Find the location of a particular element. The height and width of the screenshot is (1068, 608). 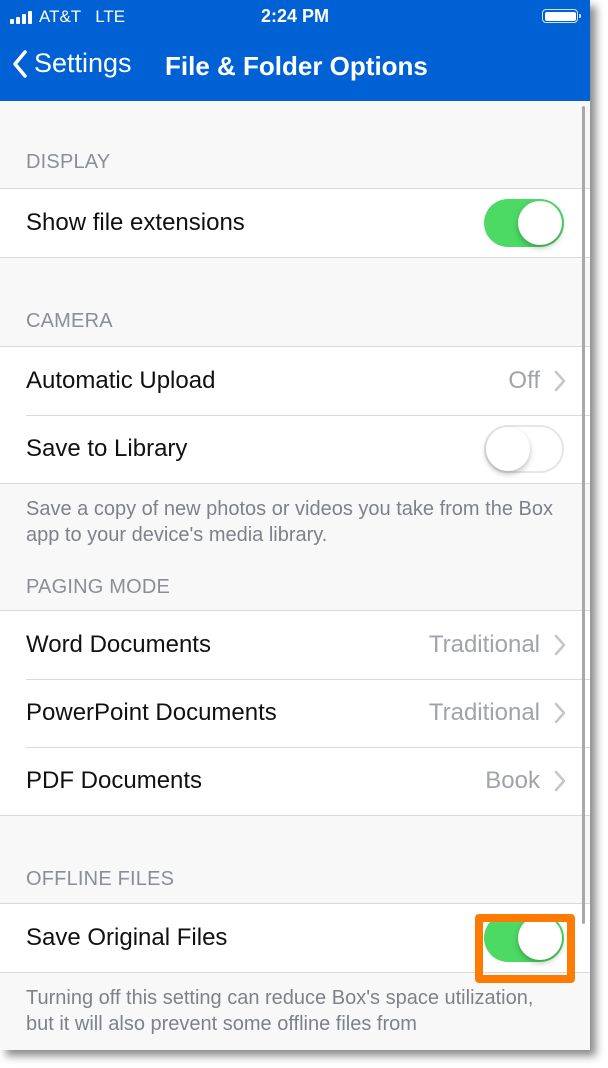

status-time: 2:24 PM is located at coordinates (295, 16).